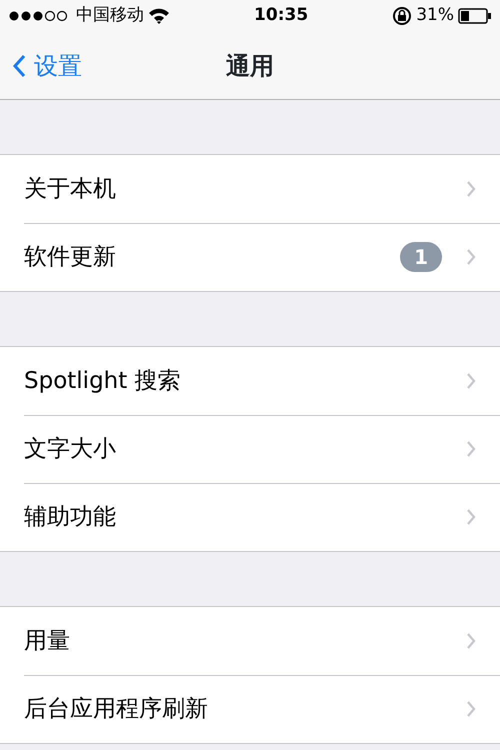 The image size is (500, 750). Describe the element at coordinates (159, 16) in the screenshot. I see `wifi-icon` at that location.